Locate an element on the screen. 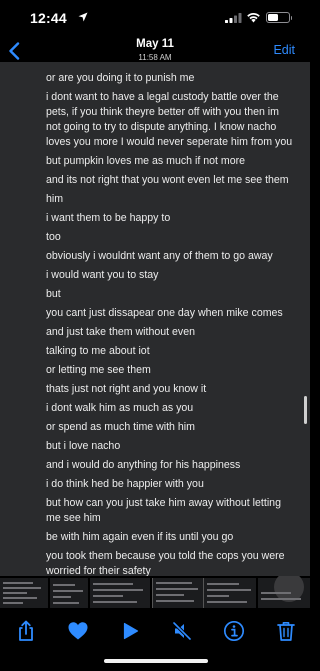 This screenshot has height=671, width=320. edit-button: Edit is located at coordinates (284, 50).